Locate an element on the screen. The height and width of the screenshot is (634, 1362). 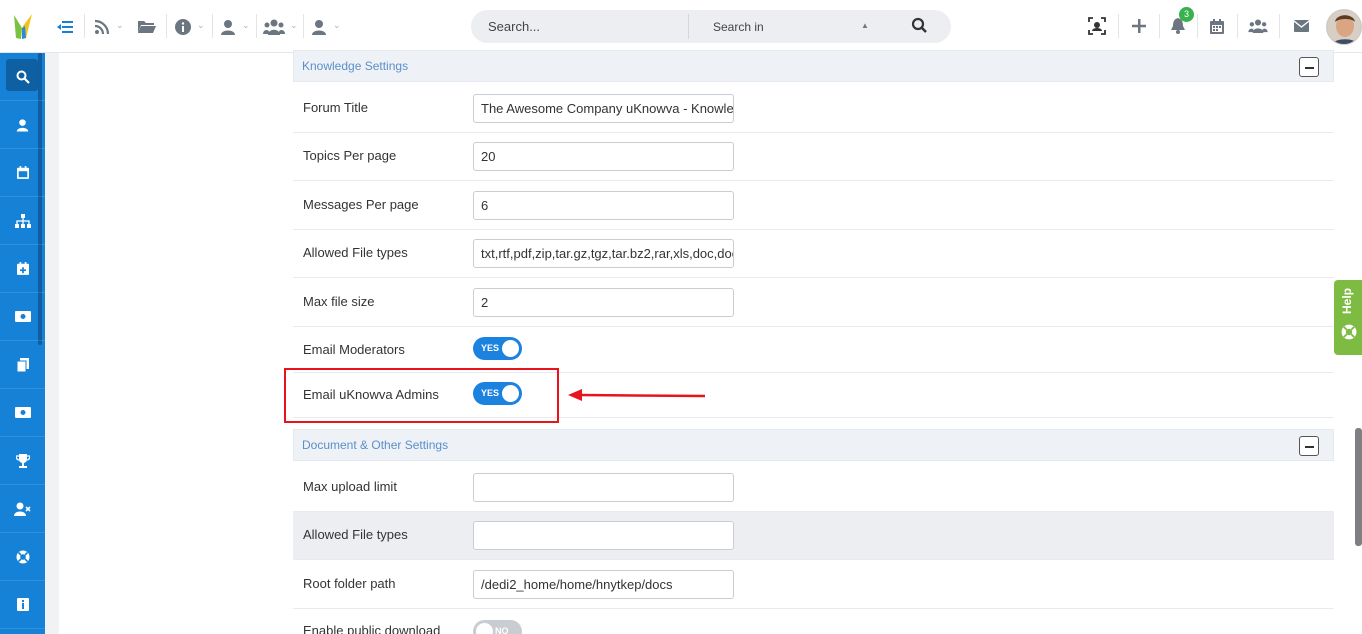
help-lifebuoy-icon is located at coordinates (1349, 332).